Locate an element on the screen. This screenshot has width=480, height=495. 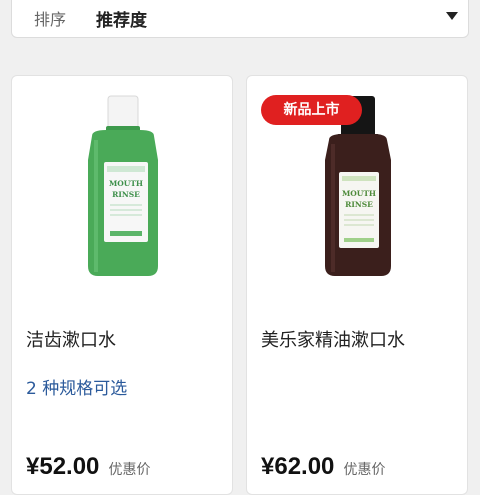
price-row: ¥52.00 优惠价 is located at coordinates (88, 467).